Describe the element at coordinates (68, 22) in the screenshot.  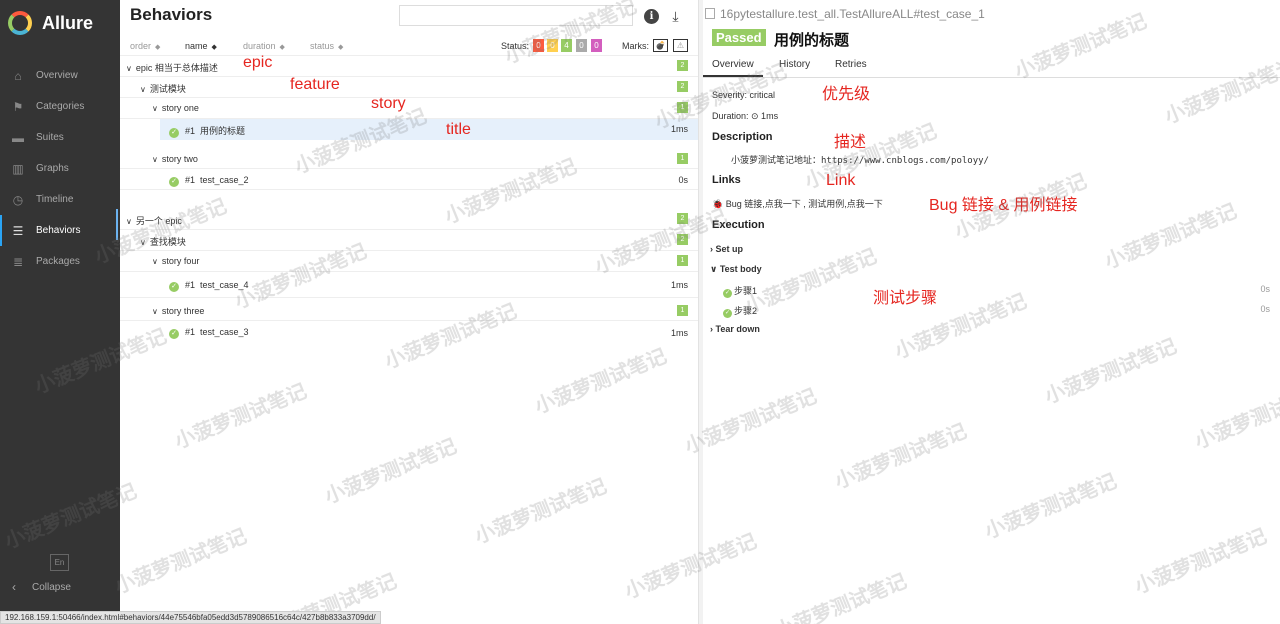
I see `app-name: Allure` at that location.